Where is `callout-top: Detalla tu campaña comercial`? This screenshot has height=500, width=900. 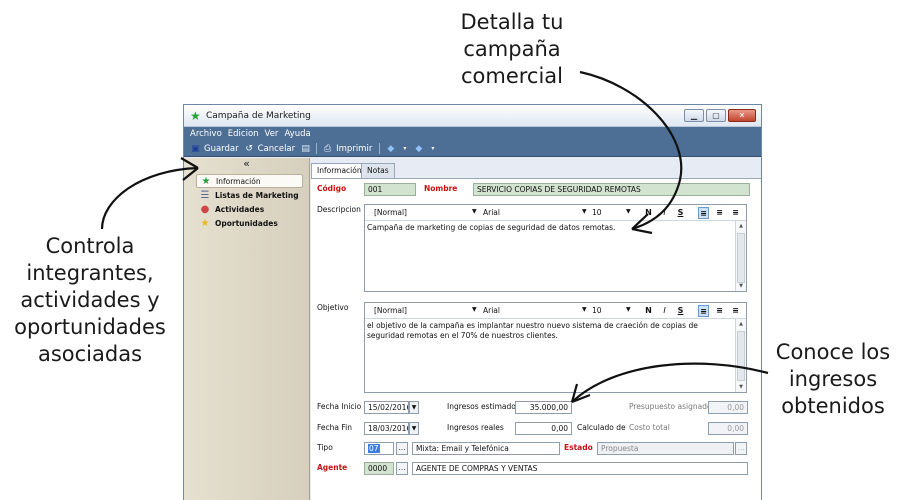 callout-top: Detalla tu campaña comercial is located at coordinates (512, 49).